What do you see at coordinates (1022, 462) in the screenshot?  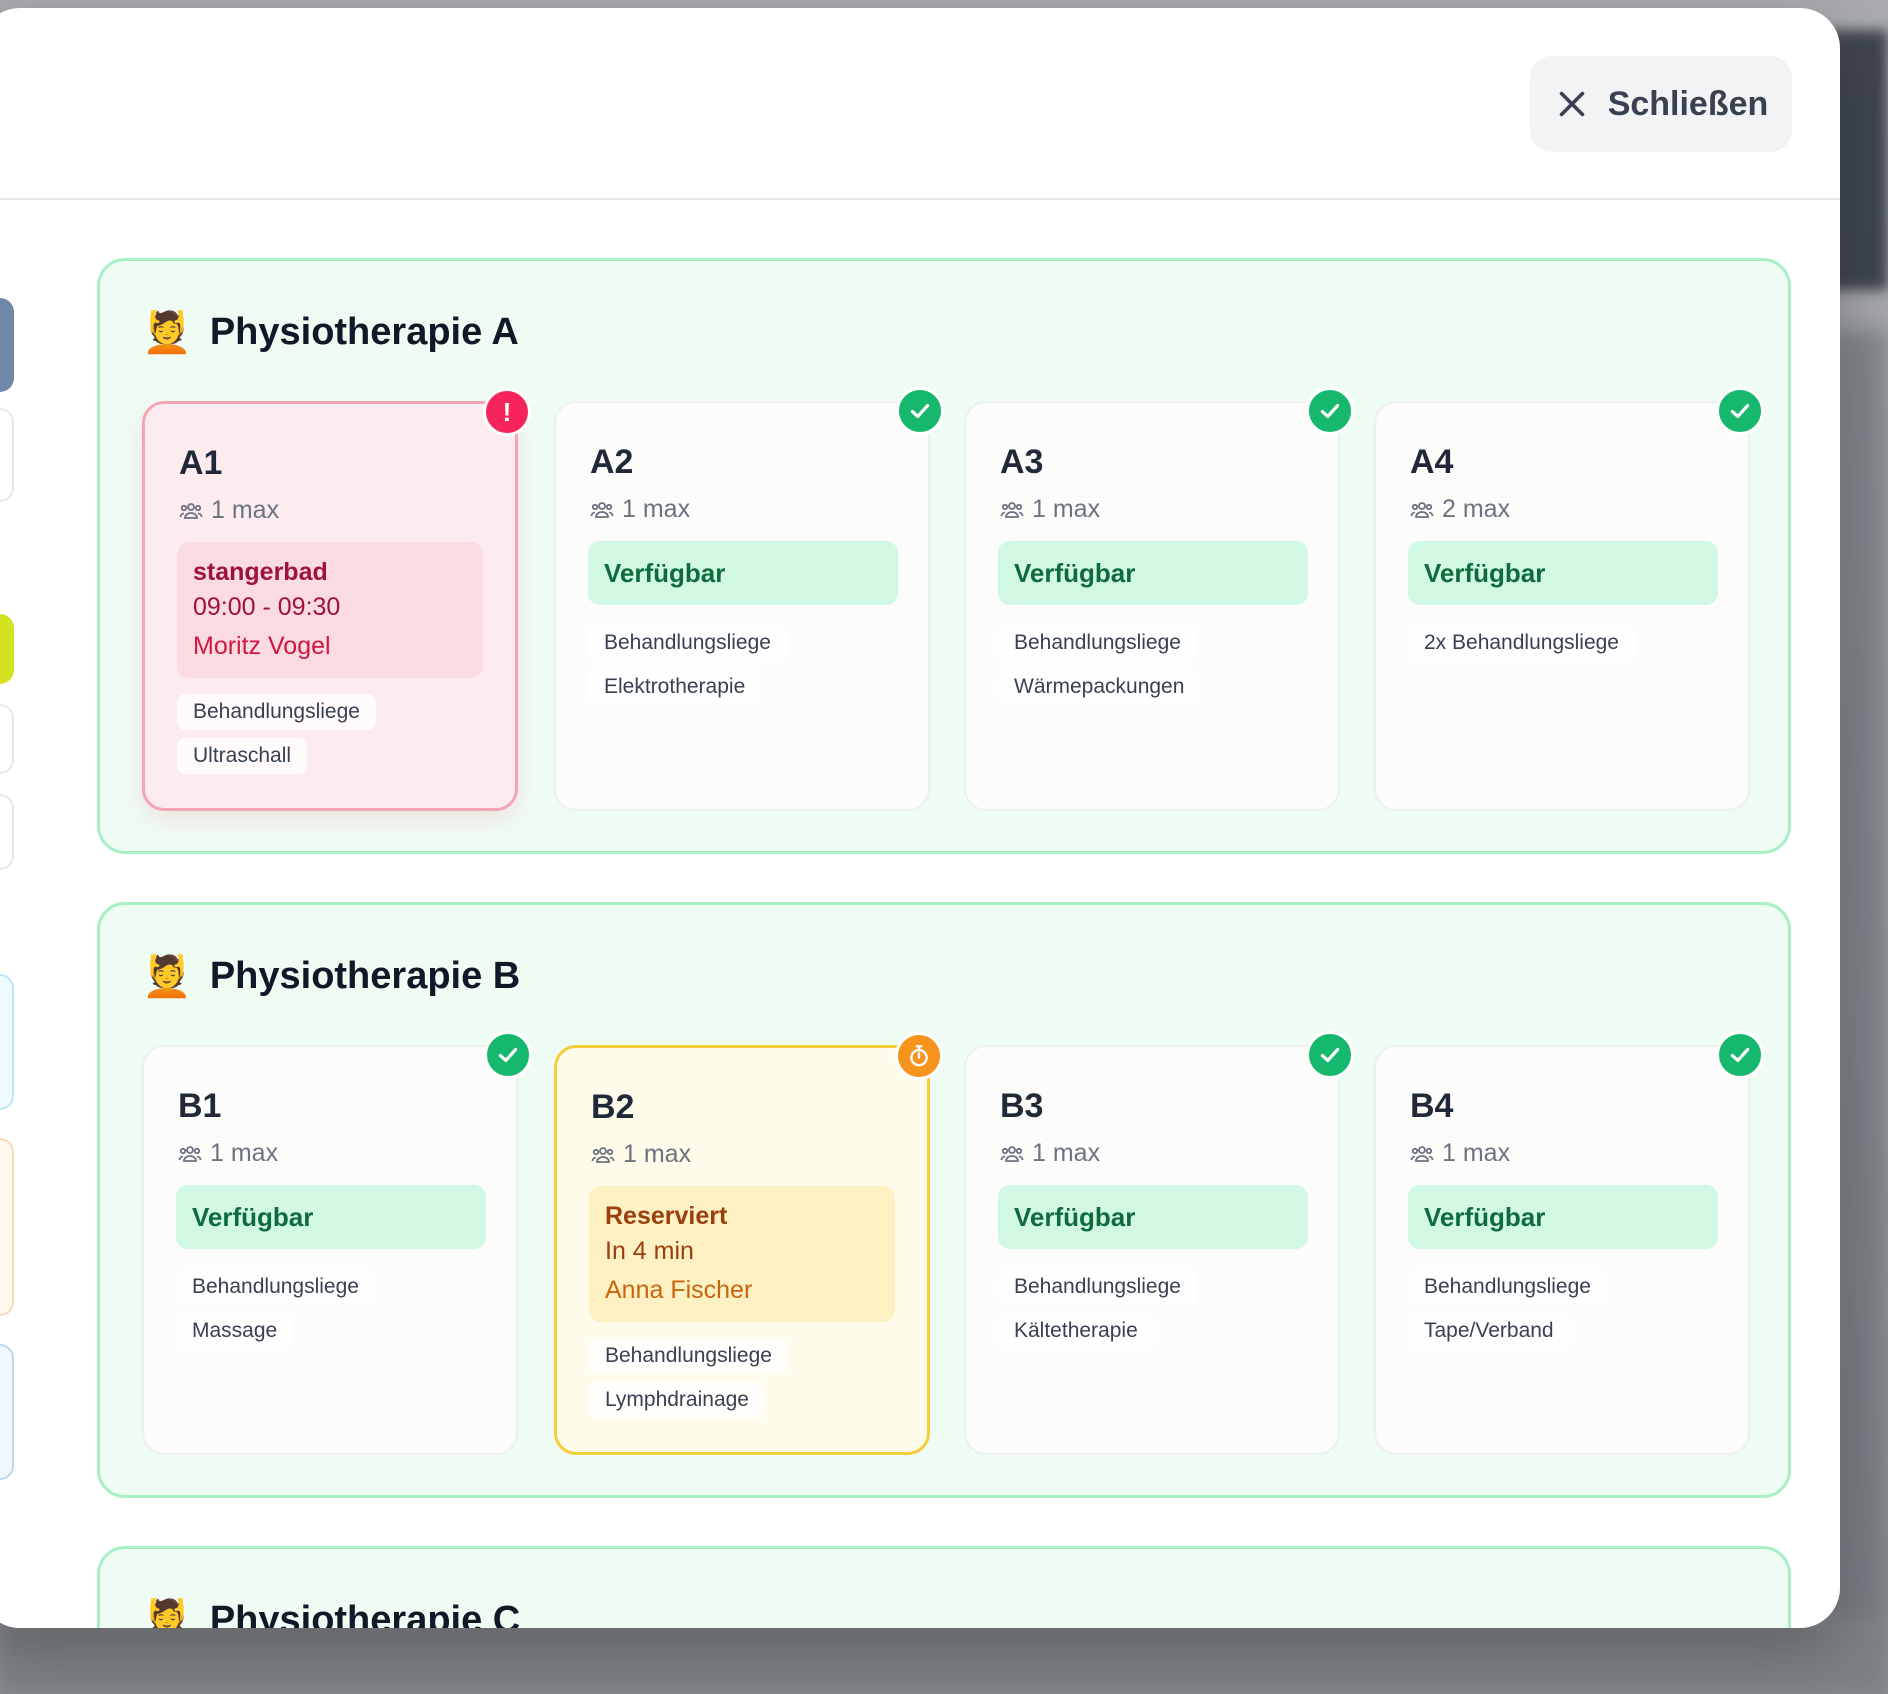 I see `room-name: A3` at bounding box center [1022, 462].